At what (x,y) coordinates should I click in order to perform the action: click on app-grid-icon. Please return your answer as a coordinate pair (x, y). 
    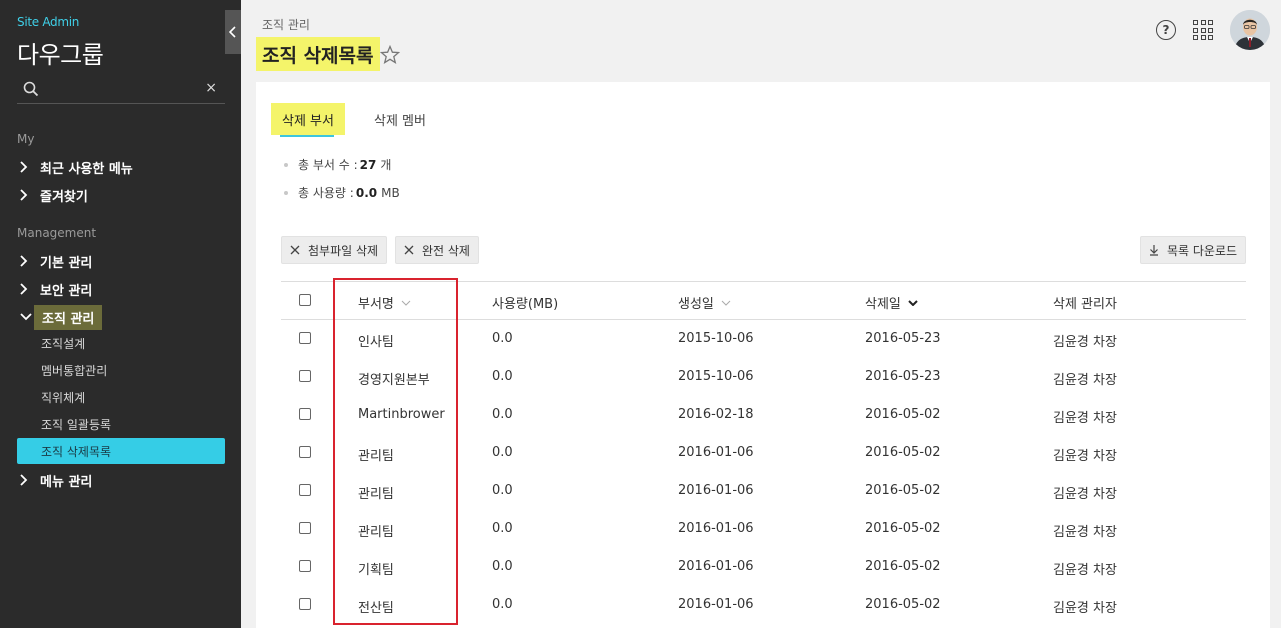
    Looking at the image, I should click on (1203, 30).